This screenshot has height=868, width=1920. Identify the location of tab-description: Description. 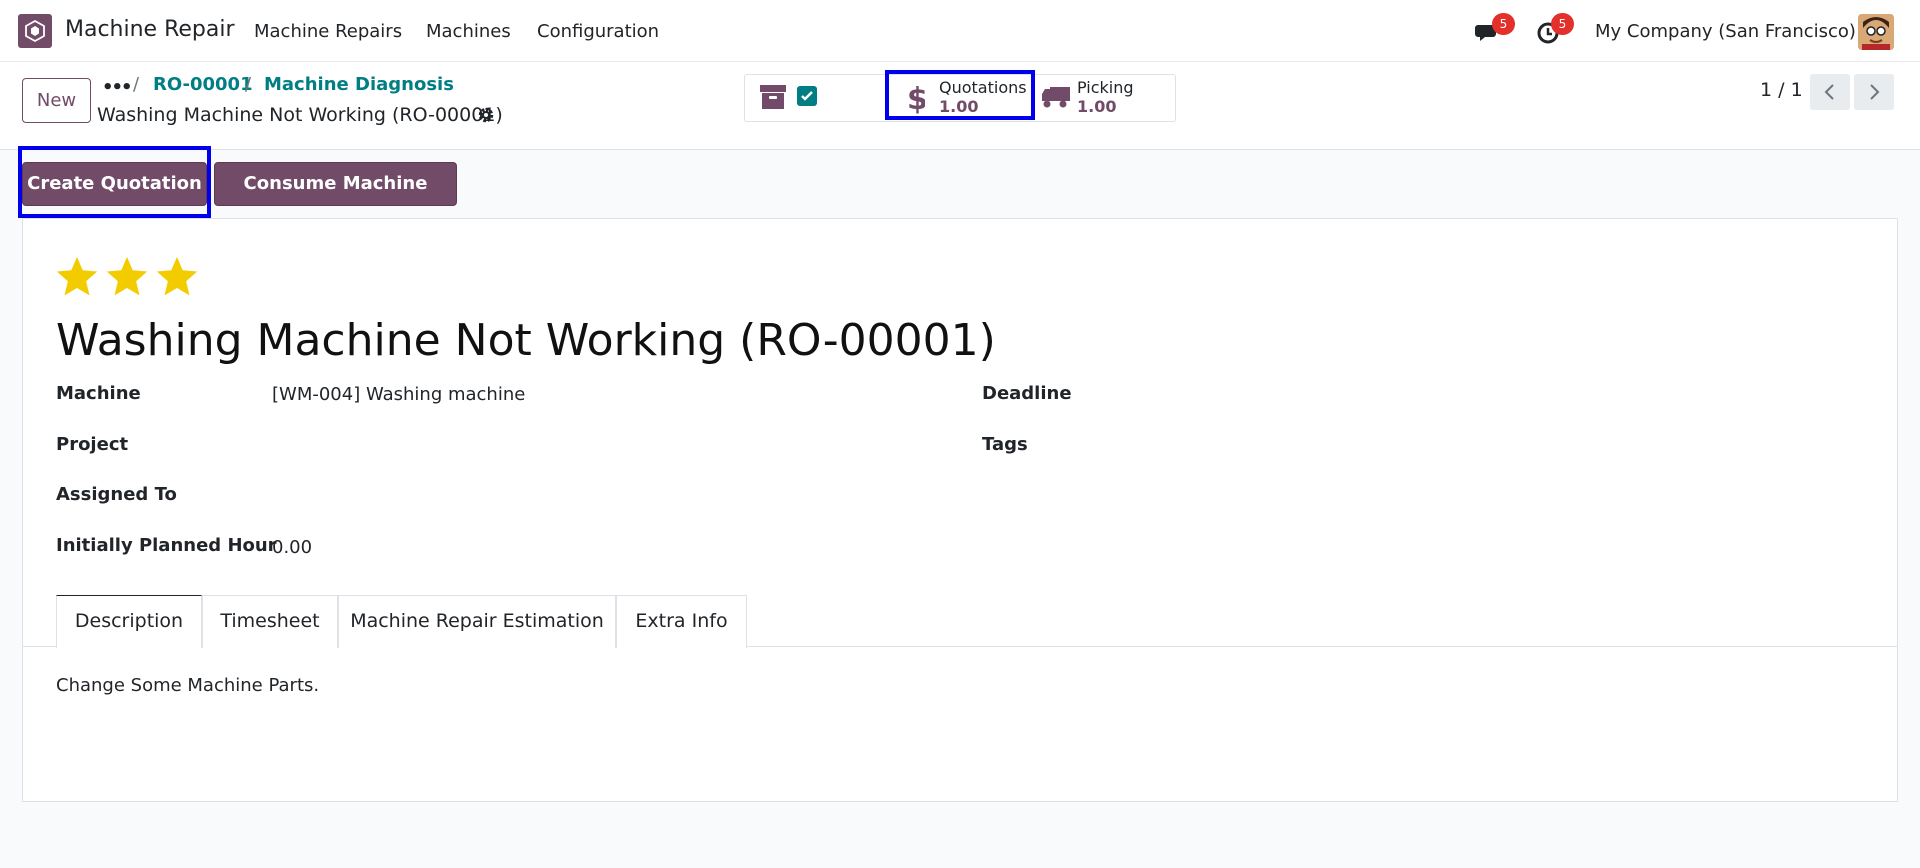
(129, 621).